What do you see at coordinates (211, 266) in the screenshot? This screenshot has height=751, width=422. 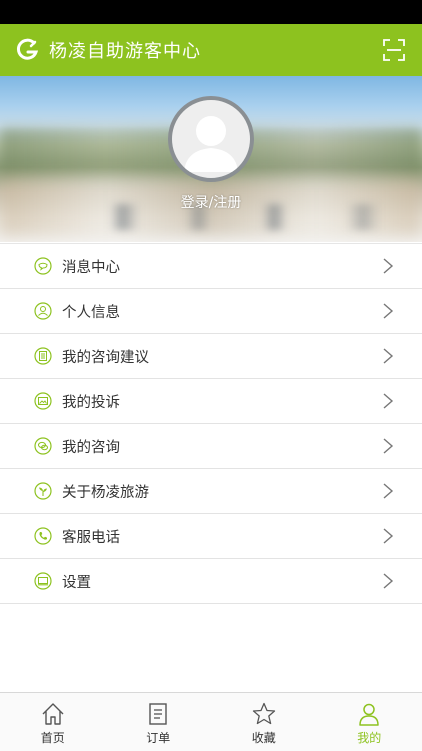 I see `menu-item-message-center: 消息中心` at bounding box center [211, 266].